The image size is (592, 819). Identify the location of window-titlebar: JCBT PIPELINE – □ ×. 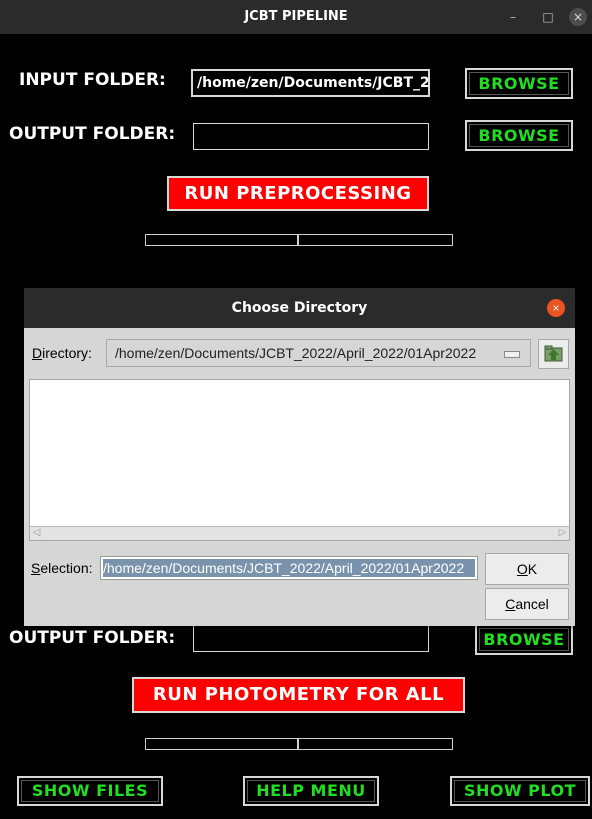
(296, 17).